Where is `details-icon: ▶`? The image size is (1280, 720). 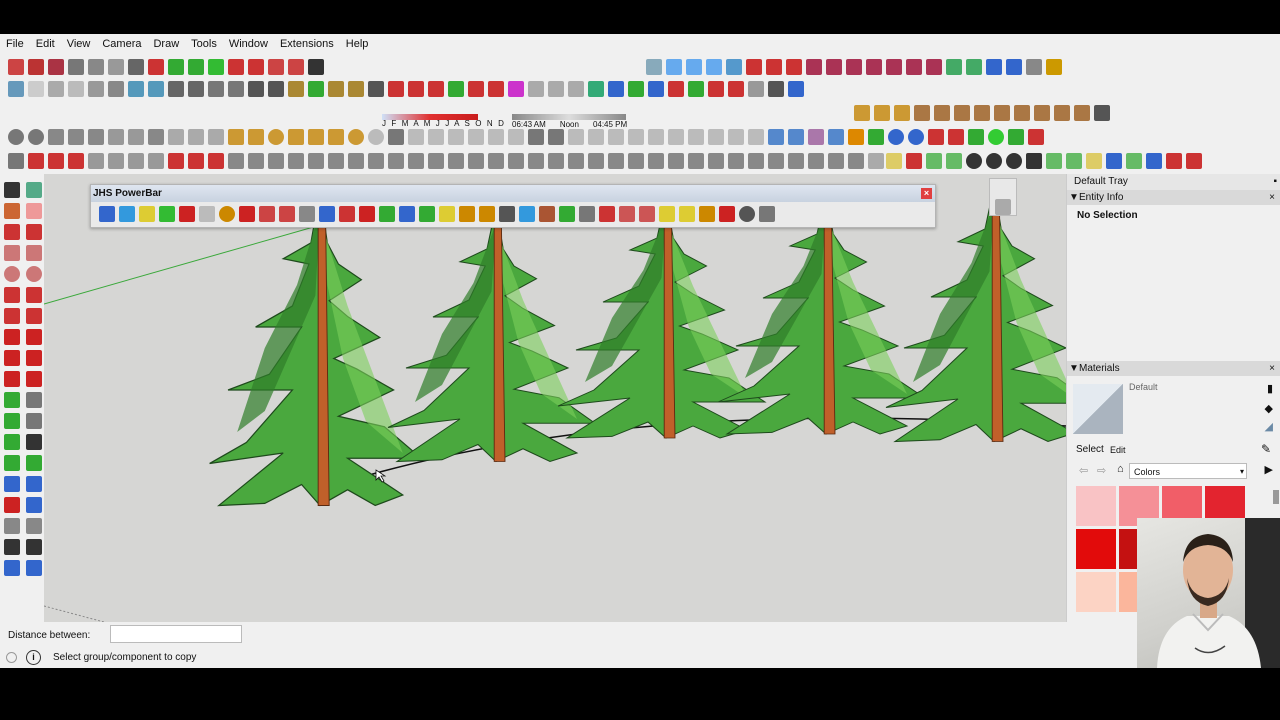
details-icon: ▶ is located at coordinates (1269, 469).